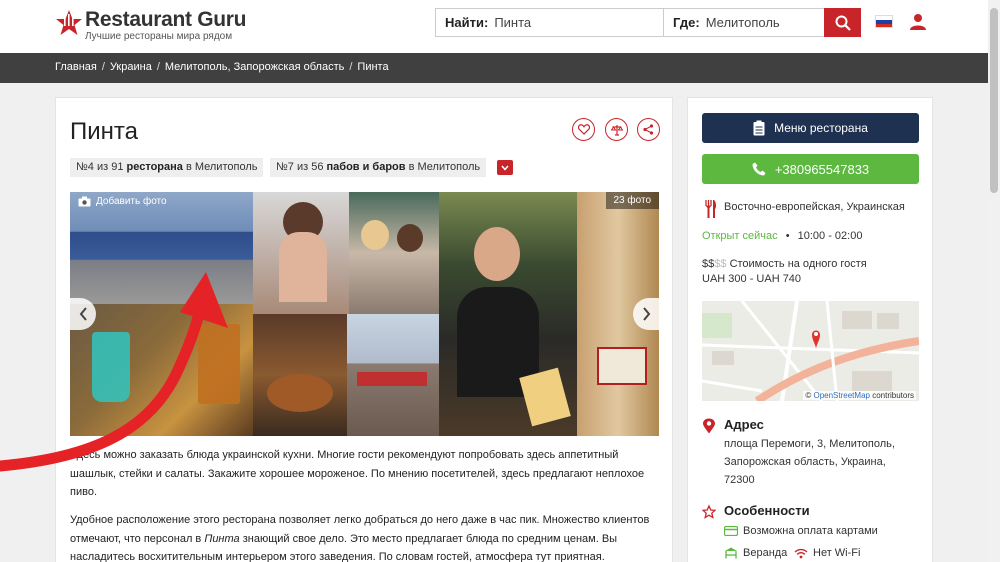 This screenshot has height=562, width=1000. What do you see at coordinates (731, 553) in the screenshot?
I see `veranda-icon` at bounding box center [731, 553].